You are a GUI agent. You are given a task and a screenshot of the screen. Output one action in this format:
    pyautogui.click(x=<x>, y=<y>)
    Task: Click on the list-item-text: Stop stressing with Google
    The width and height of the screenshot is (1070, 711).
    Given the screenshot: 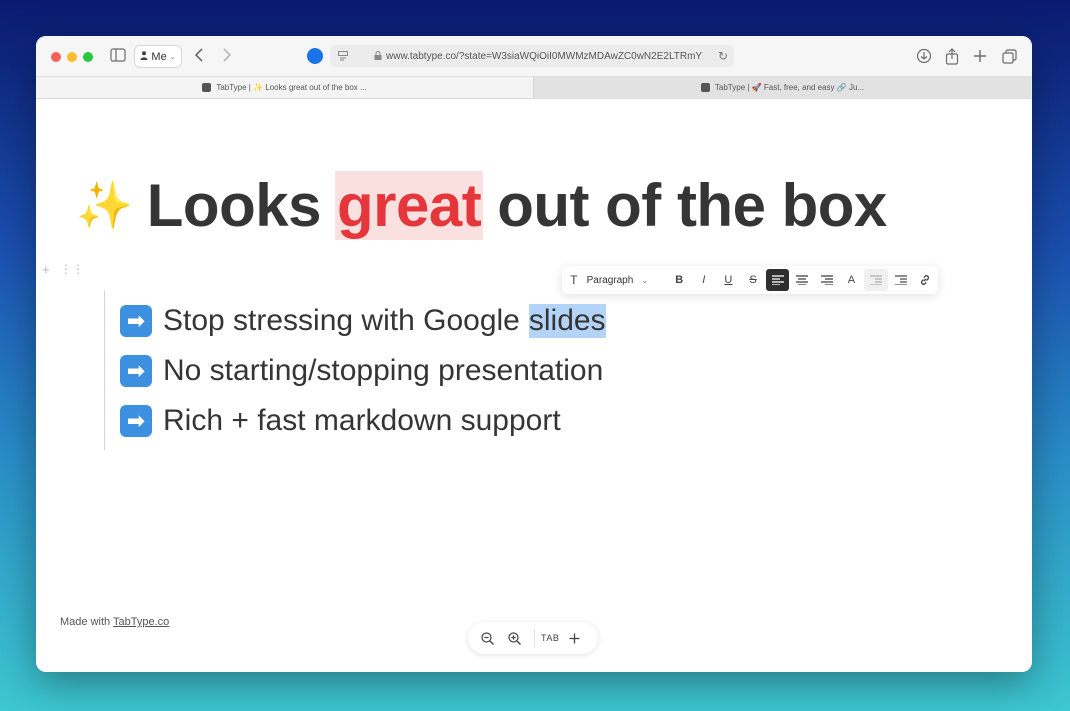 What is the action you would take?
    pyautogui.click(x=341, y=320)
    